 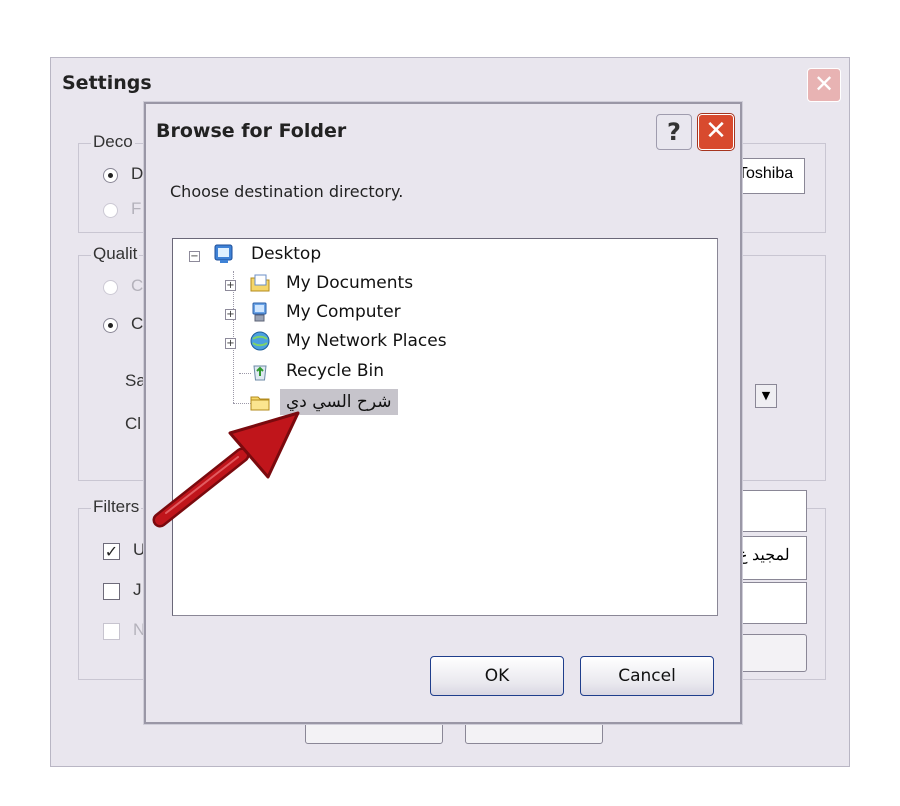 I want to click on desktop-collapse-toggle: −, so click(x=194, y=256).